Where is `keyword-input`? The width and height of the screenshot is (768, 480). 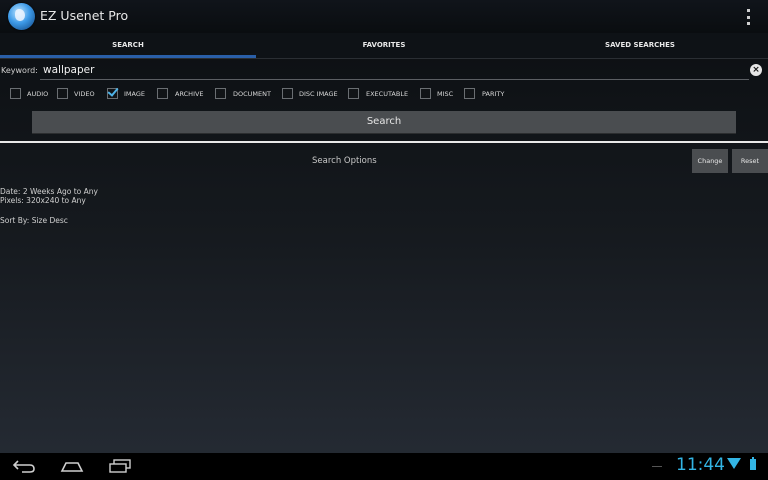
keyword-input is located at coordinates (394, 70).